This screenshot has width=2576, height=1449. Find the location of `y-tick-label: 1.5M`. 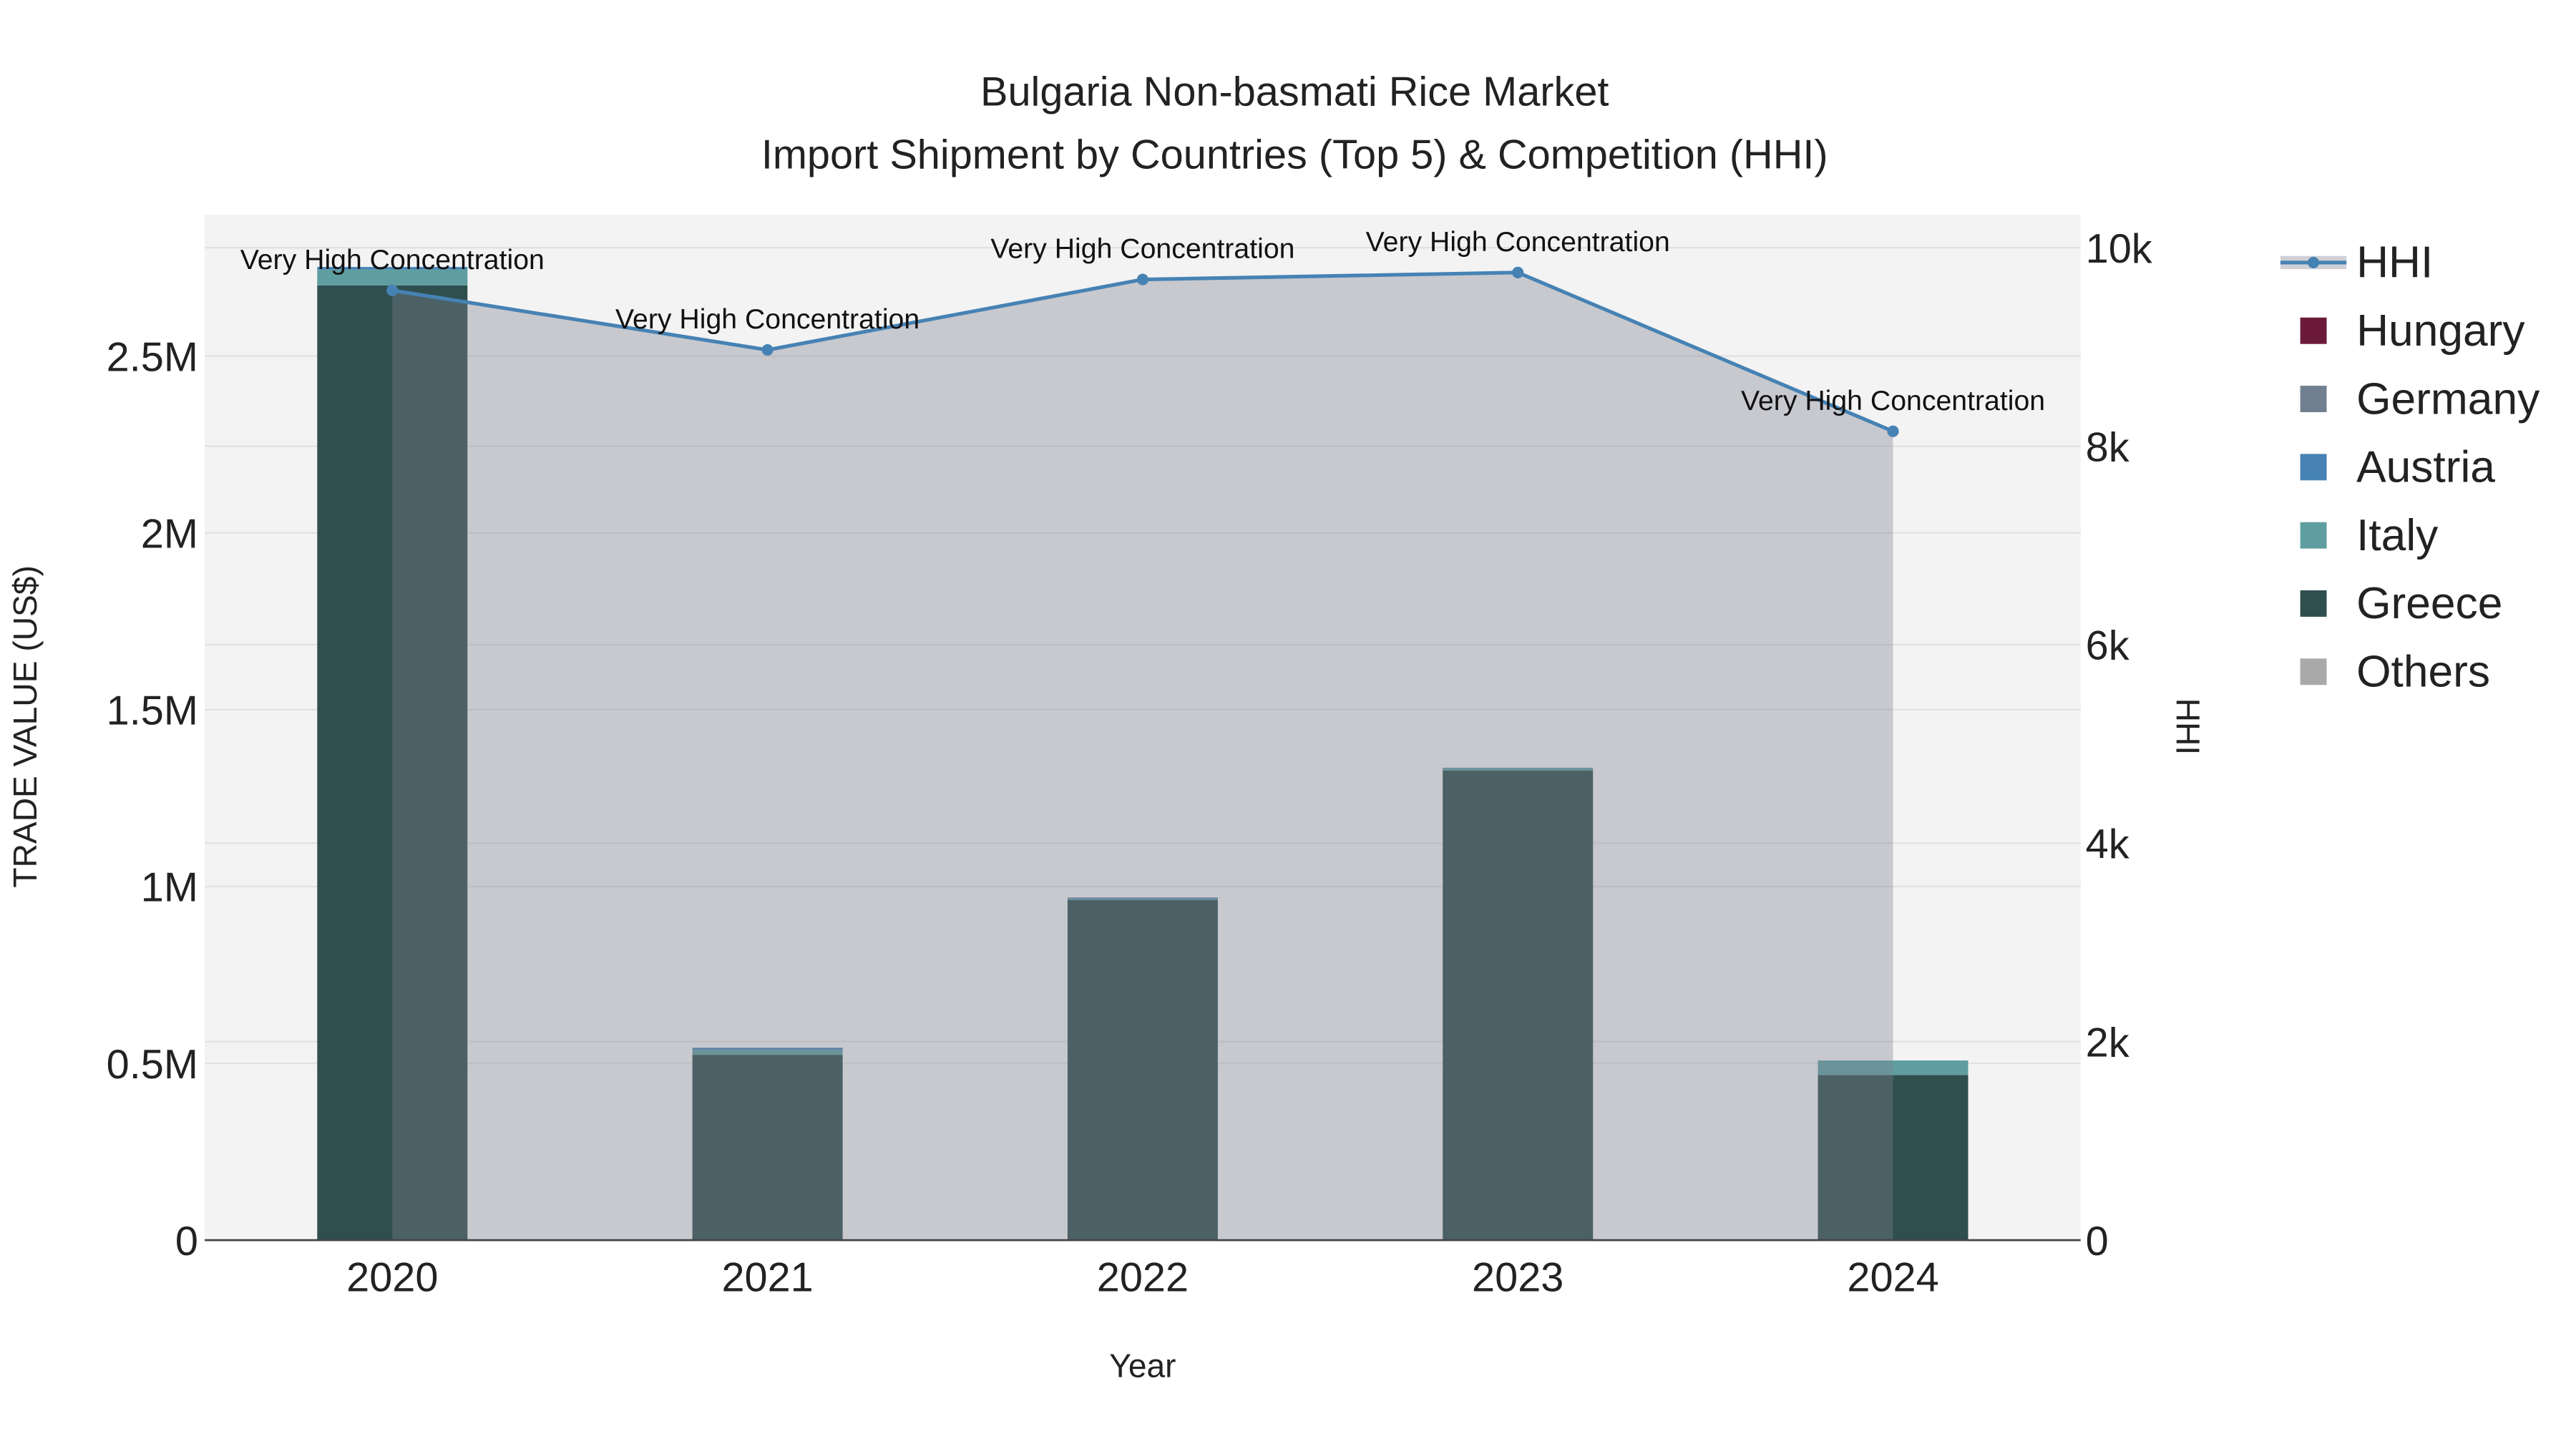

y-tick-label: 1.5M is located at coordinates (152, 711).